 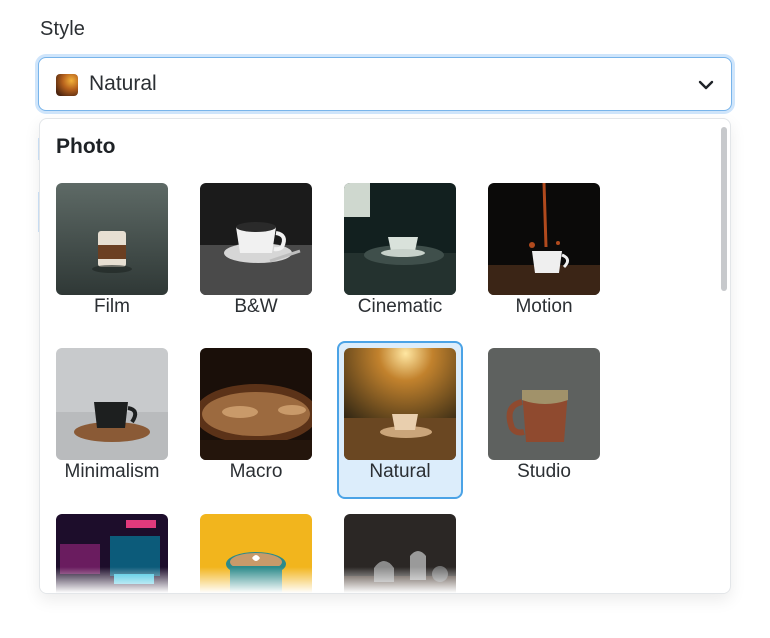 I want to click on minimalism-thumbnail, so click(x=112, y=404).